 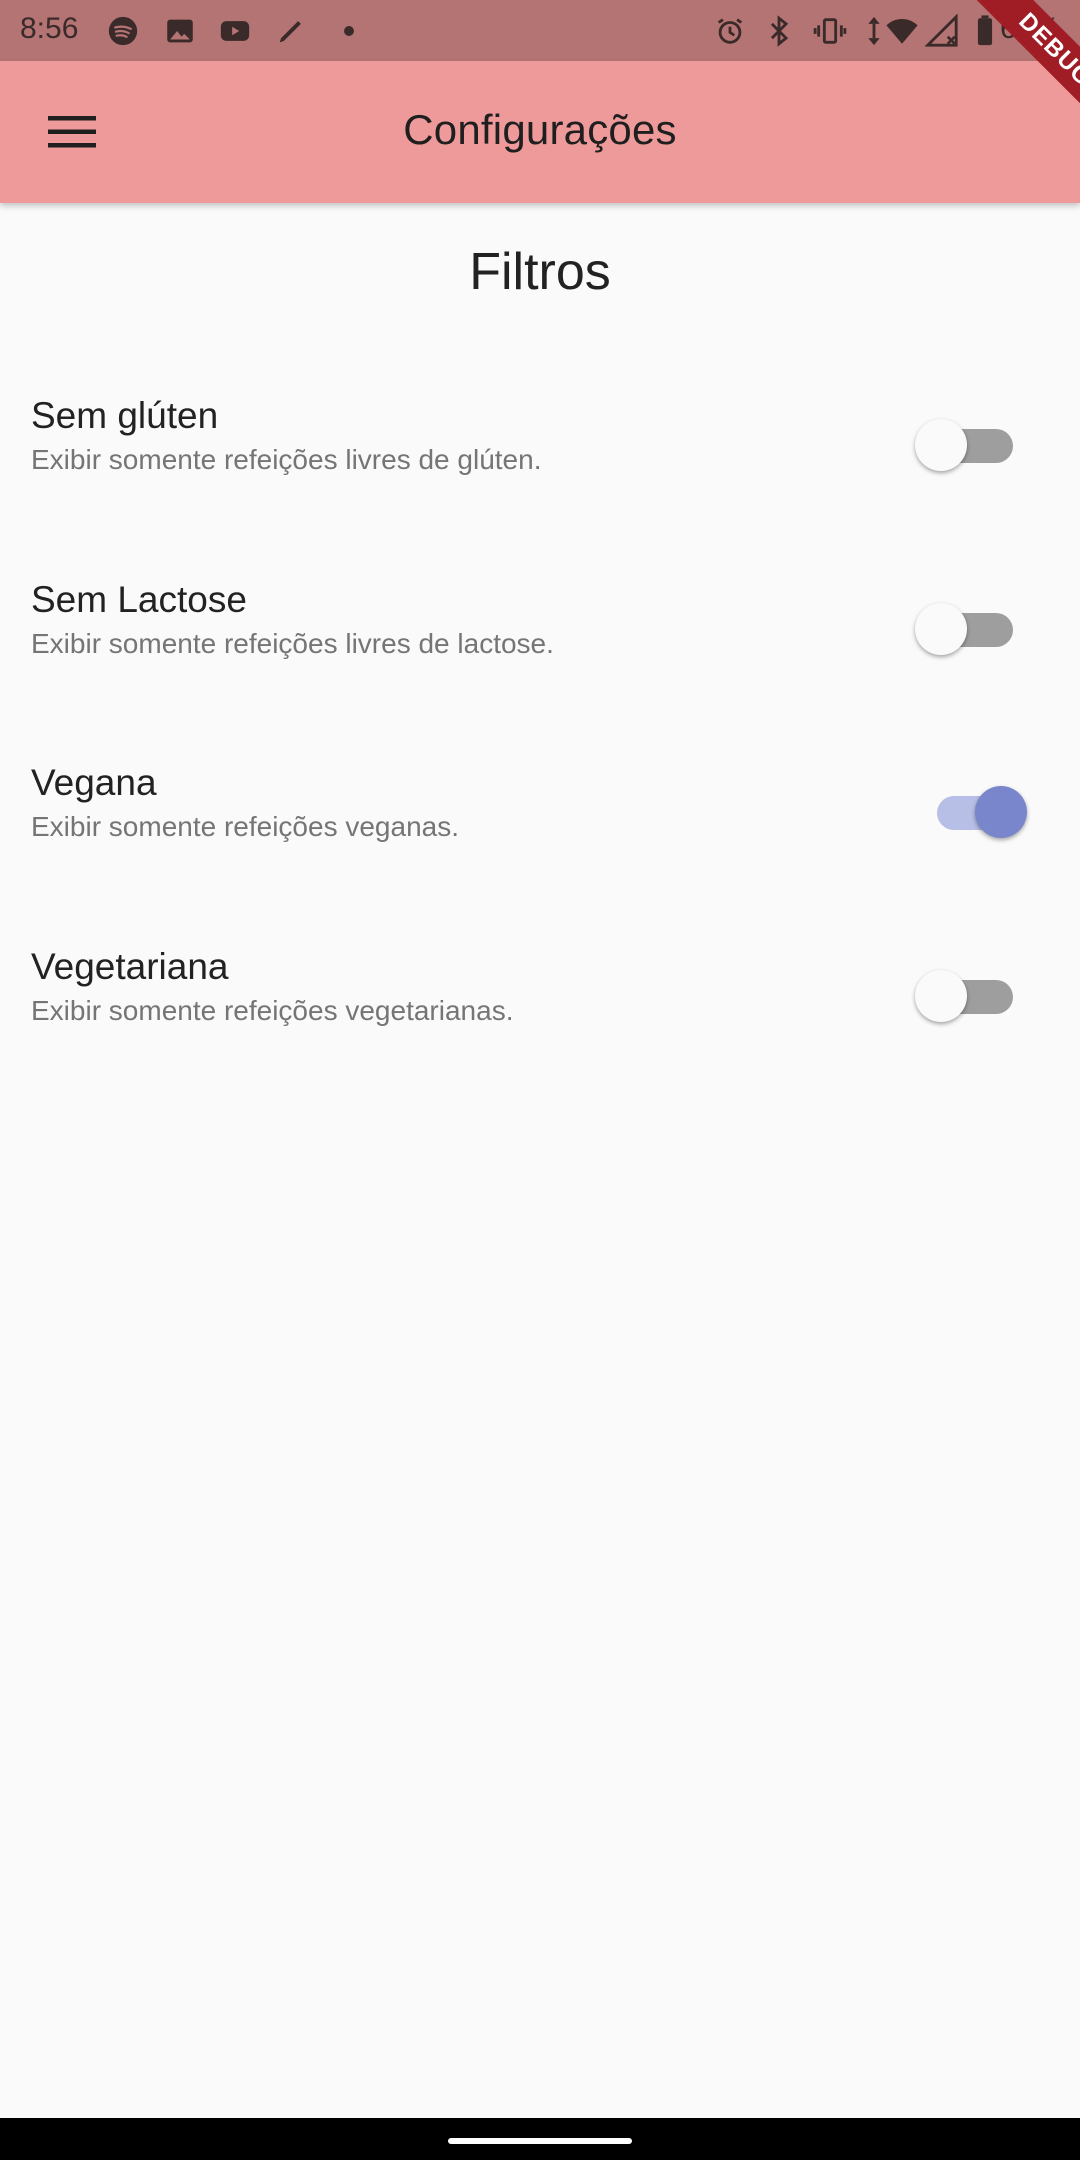 I want to click on debug-banner: DEBUG, so click(x=1005, y=75).